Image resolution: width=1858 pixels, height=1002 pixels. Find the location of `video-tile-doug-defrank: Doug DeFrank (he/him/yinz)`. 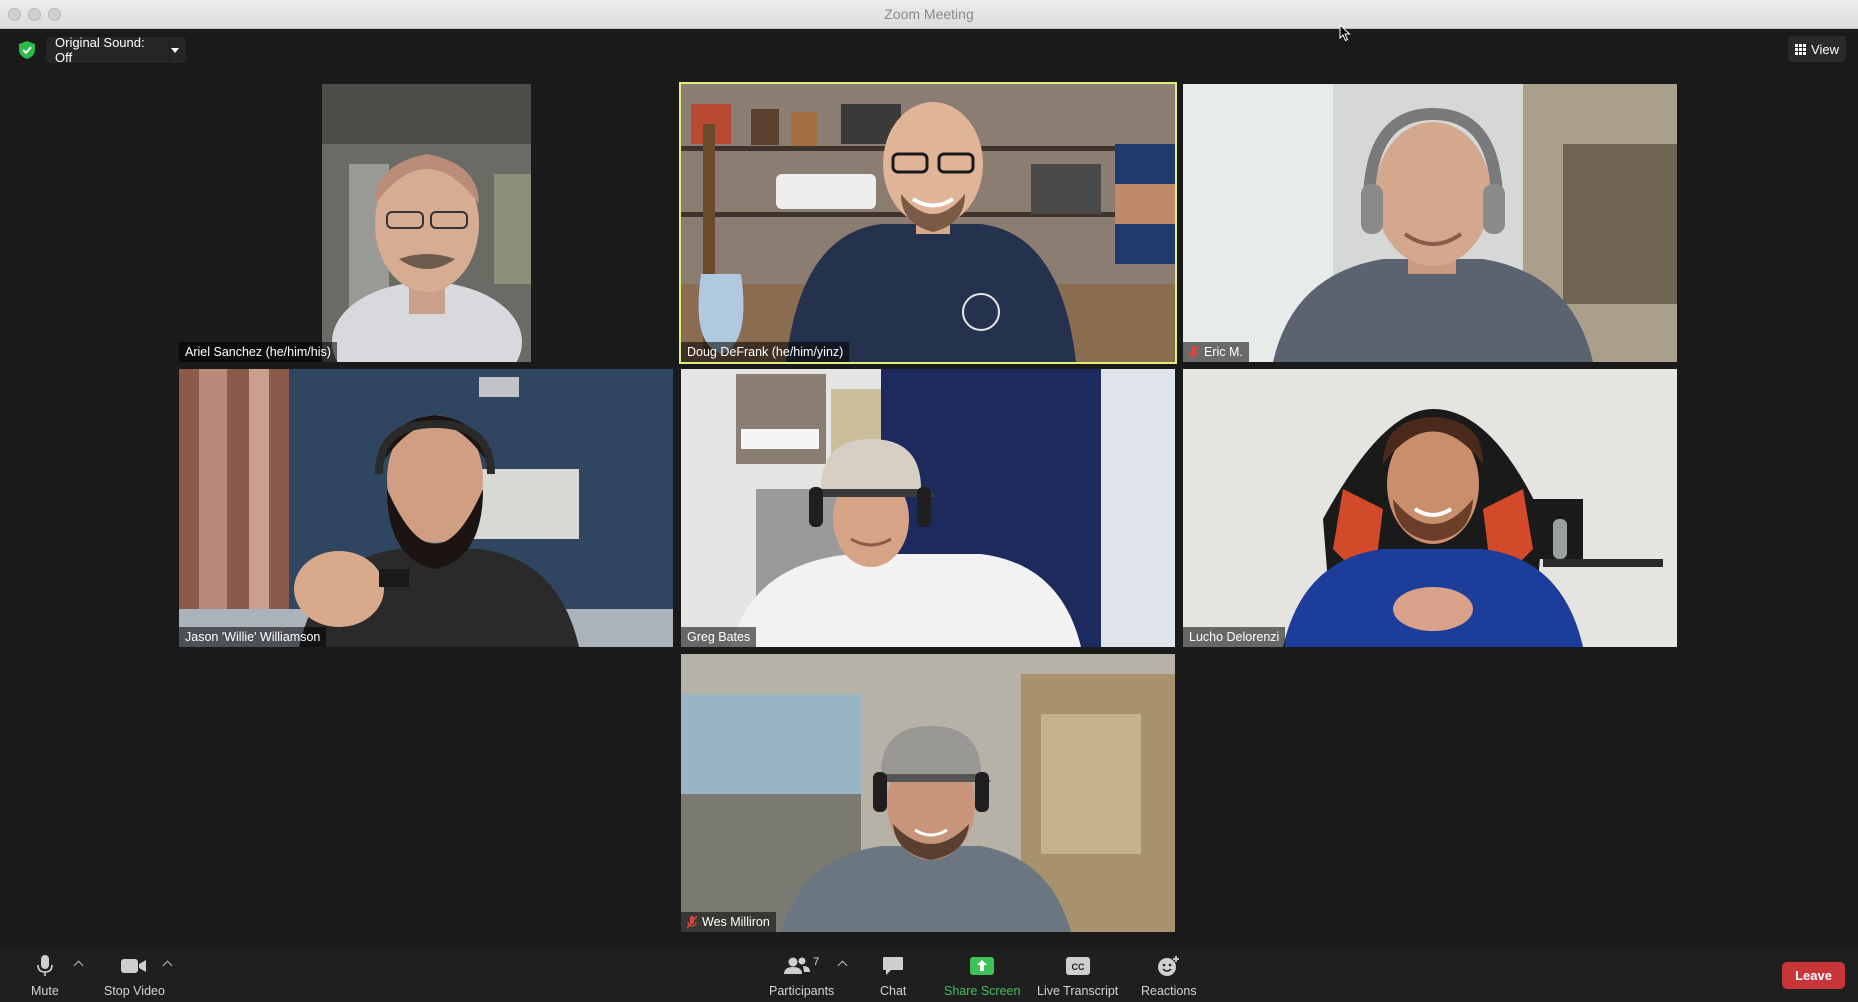

video-tile-doug-defrank: Doug DeFrank (he/him/yinz) is located at coordinates (928, 223).